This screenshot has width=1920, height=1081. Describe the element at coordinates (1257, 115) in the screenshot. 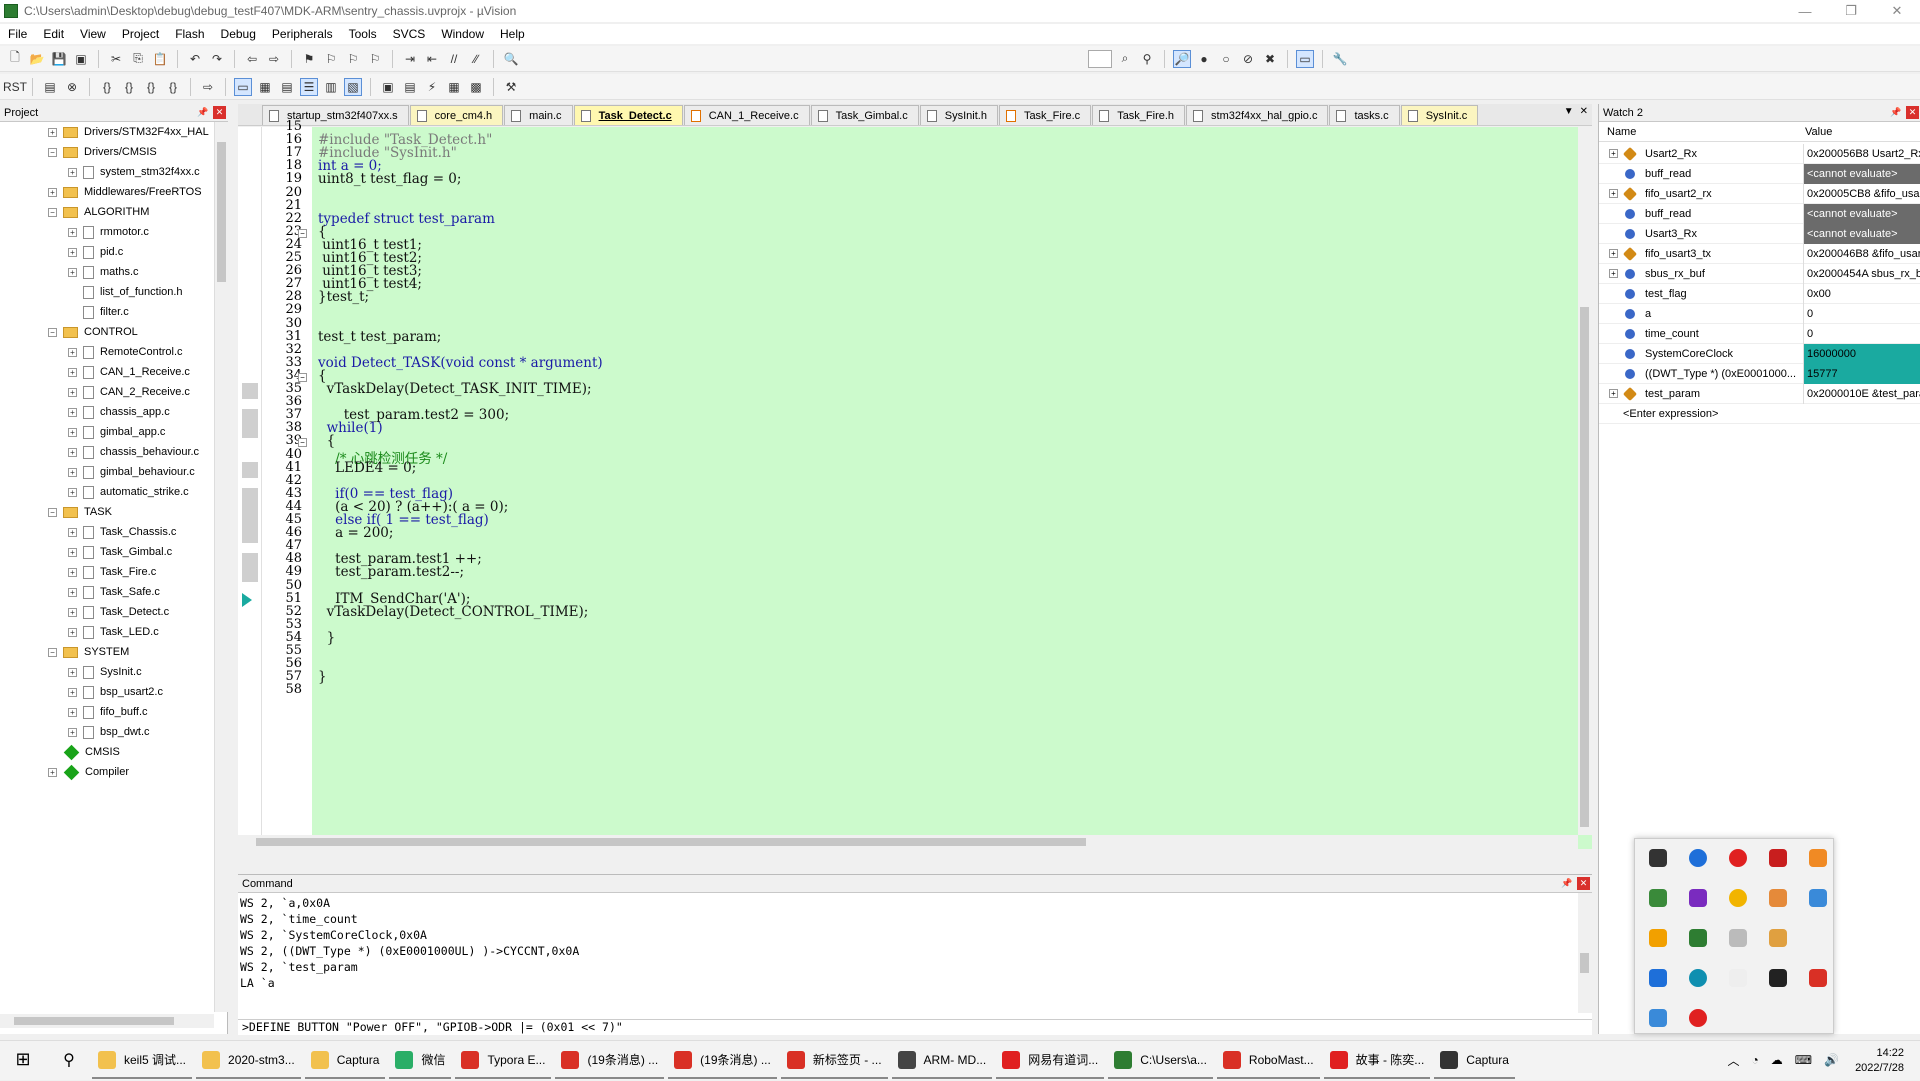

I see `tab-9: stm32f4xx_hal_gpio.c` at that location.